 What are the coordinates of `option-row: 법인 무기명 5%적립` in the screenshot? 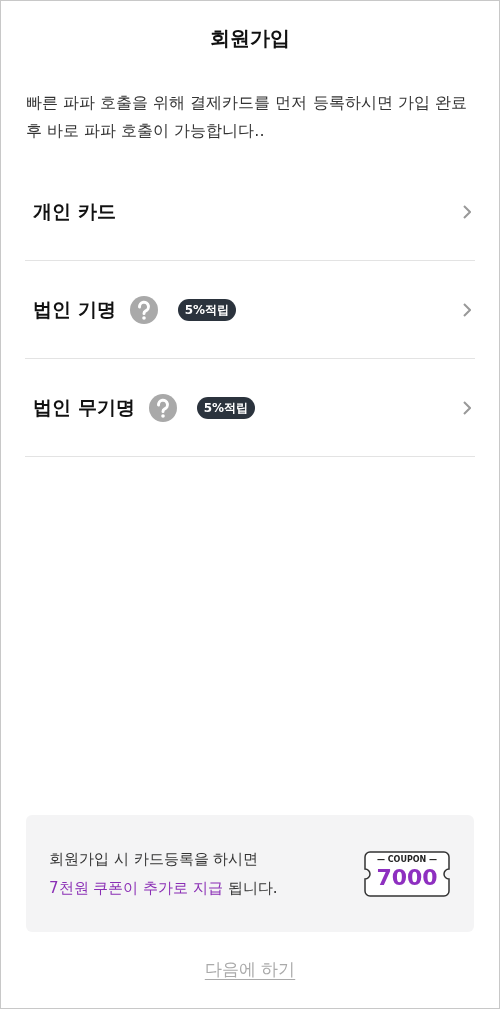 It's located at (250, 408).